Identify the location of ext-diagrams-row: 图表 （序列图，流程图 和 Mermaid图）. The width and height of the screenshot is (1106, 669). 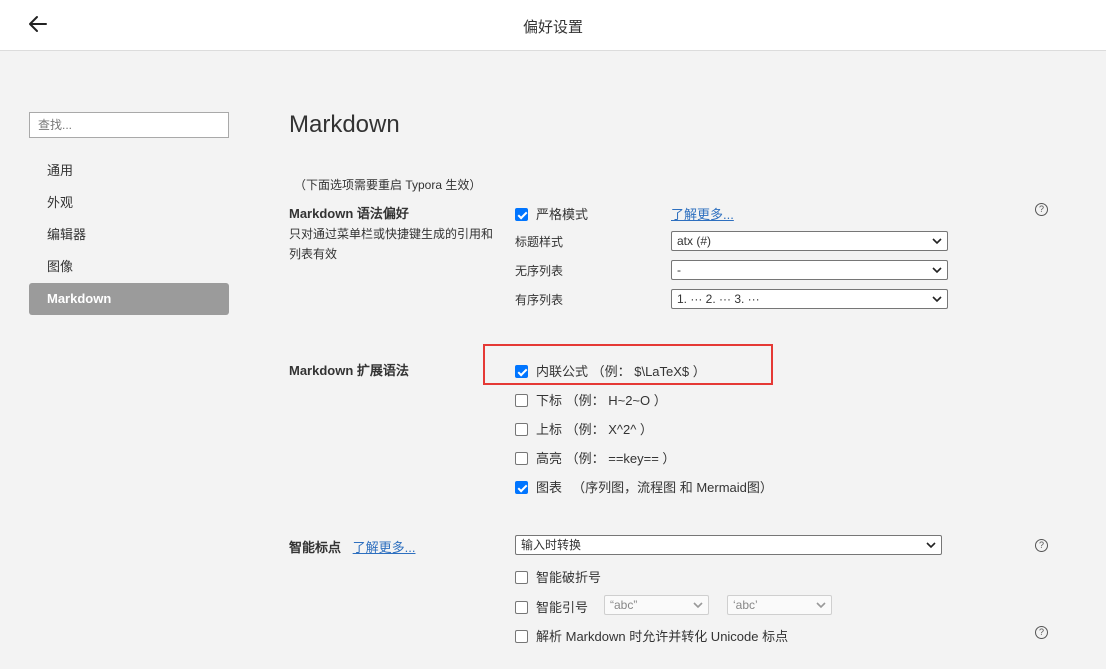
(644, 486).